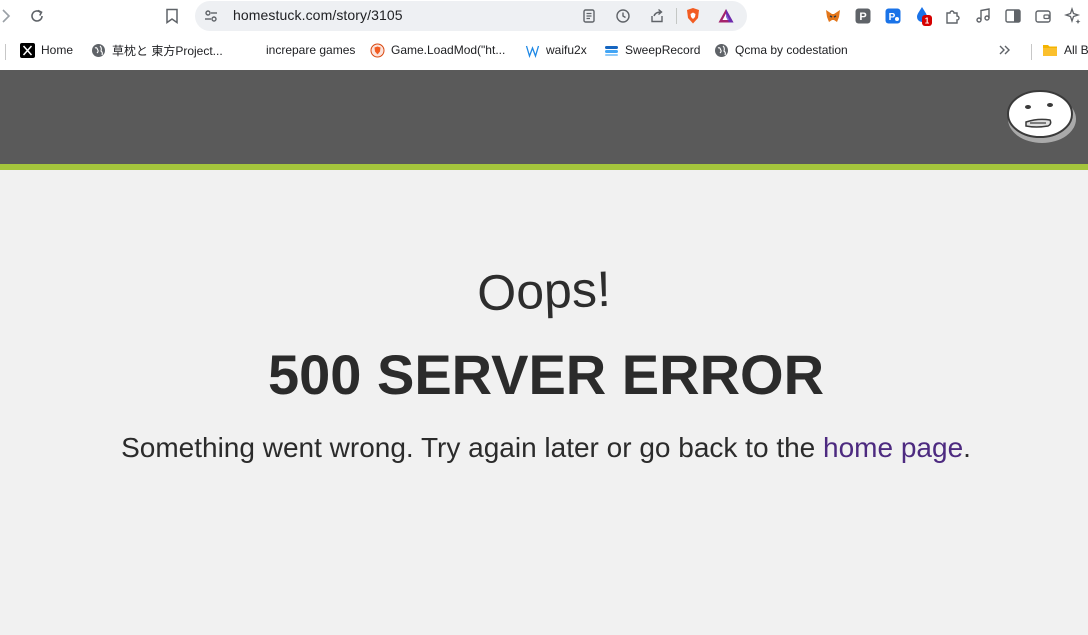 The image size is (1088, 635). I want to click on chevron-right-icon, so click(6, 16).